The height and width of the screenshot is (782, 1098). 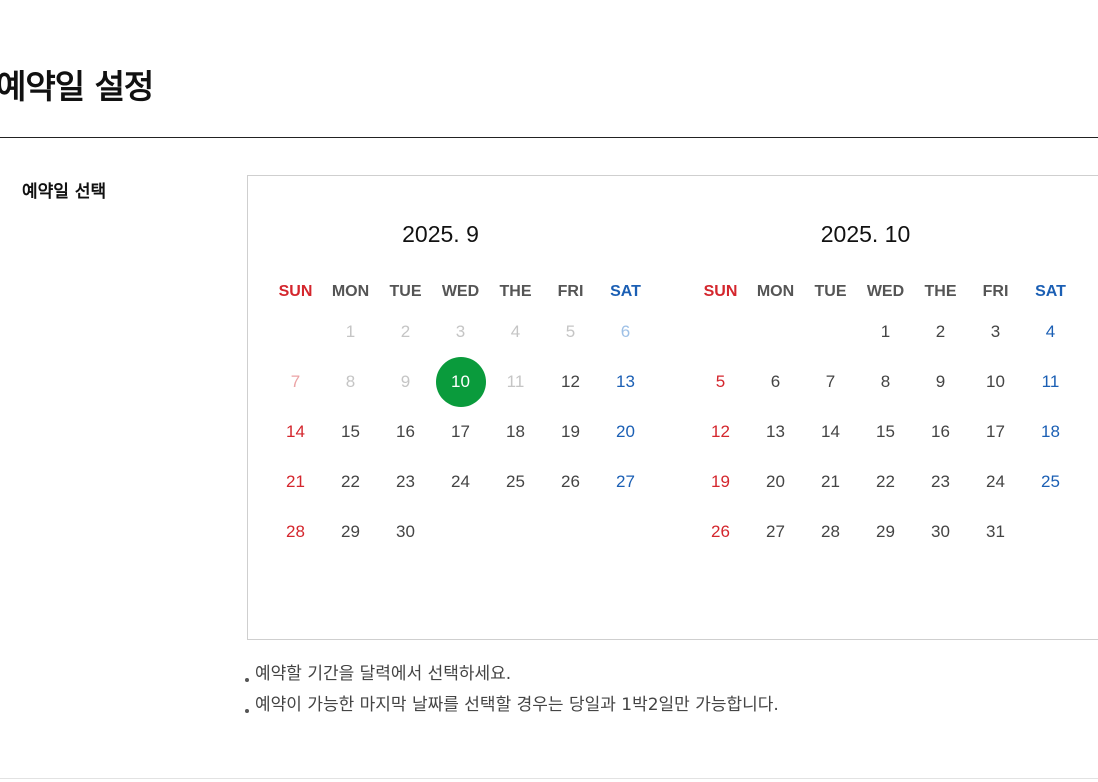 I want to click on day-number: 13, so click(x=625, y=381).